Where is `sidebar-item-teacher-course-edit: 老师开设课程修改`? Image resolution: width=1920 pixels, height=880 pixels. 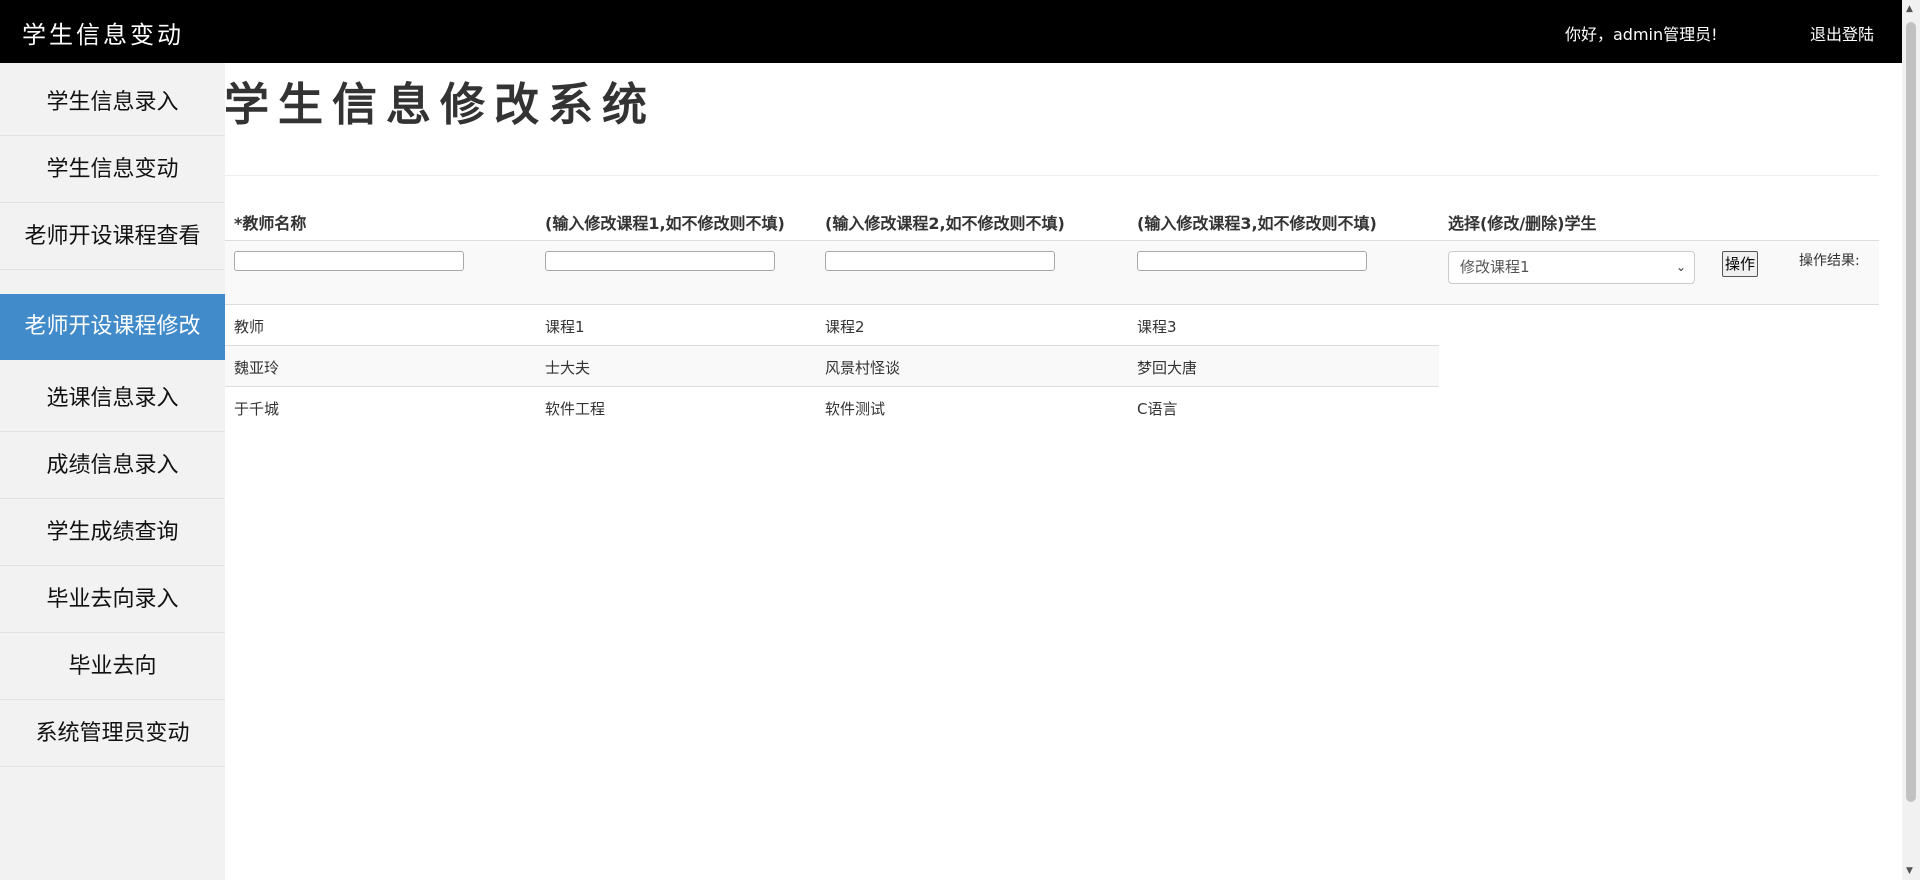 sidebar-item-teacher-course-edit: 老师开设课程修改 is located at coordinates (112, 327).